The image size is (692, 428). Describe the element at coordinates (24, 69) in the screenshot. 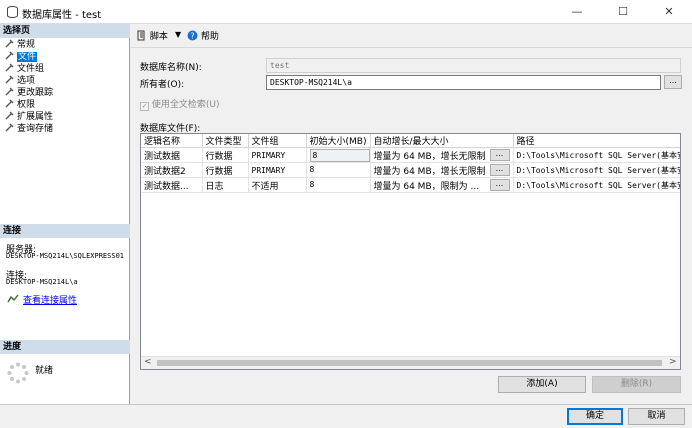

I see `nav-item-filegroups: 文件组` at that location.